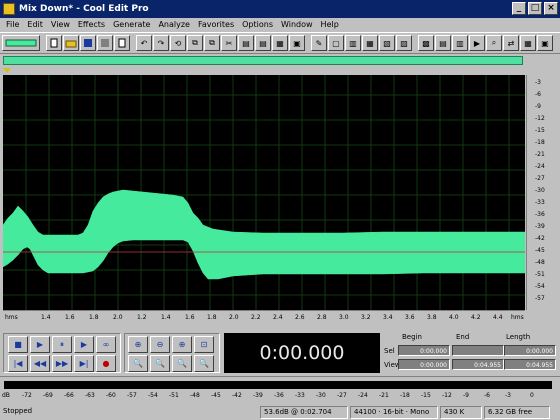 The image size is (560, 420). Describe the element at coordinates (11, 317) in the screenshot. I see `time-unit-label: hms` at that location.